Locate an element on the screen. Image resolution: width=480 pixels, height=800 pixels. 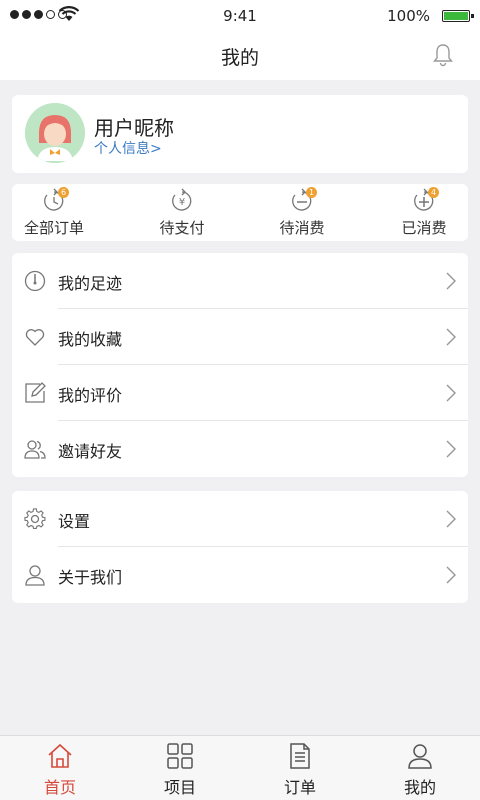
friends-icon is located at coordinates (35, 449).